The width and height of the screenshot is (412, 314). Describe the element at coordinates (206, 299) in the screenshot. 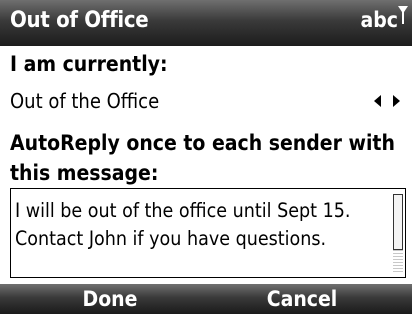

I see `softkey-bar: Done Cancel` at that location.